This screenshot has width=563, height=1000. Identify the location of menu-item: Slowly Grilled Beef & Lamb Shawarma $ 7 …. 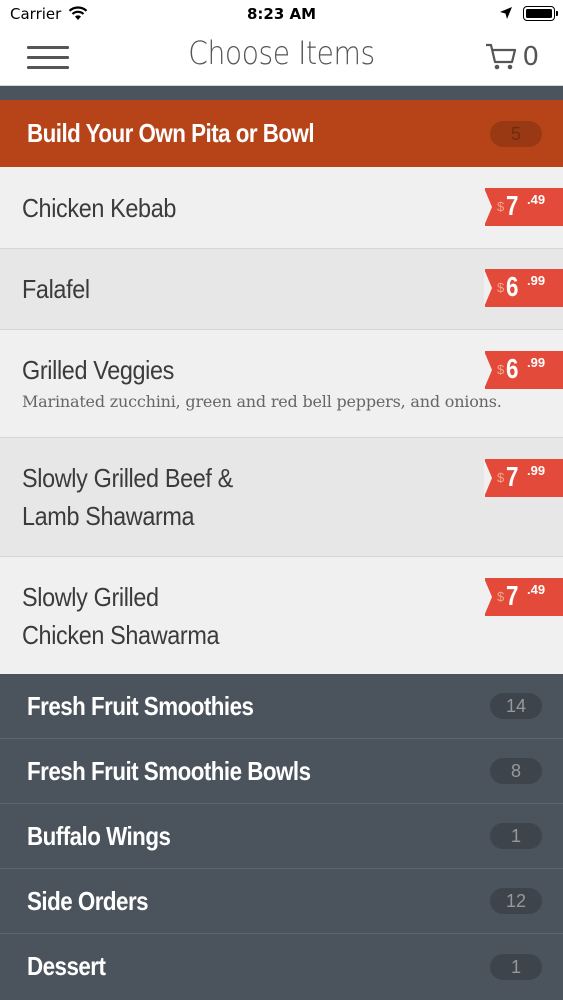
(281, 497).